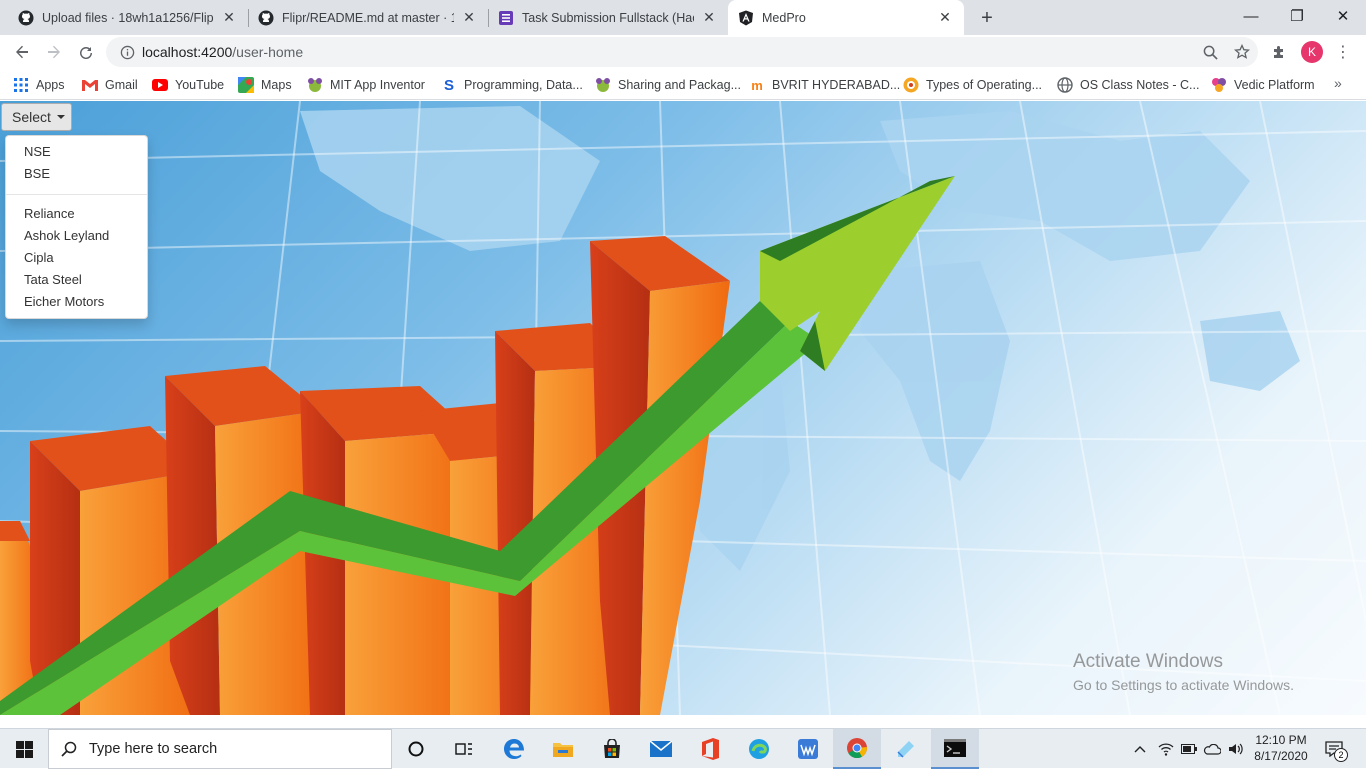  I want to click on dropdown-item-nse: NSE, so click(76, 152).